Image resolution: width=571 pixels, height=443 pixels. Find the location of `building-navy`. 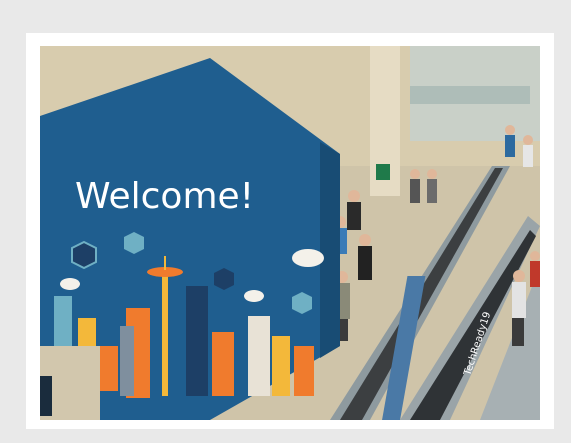

building-navy is located at coordinates (197, 341).